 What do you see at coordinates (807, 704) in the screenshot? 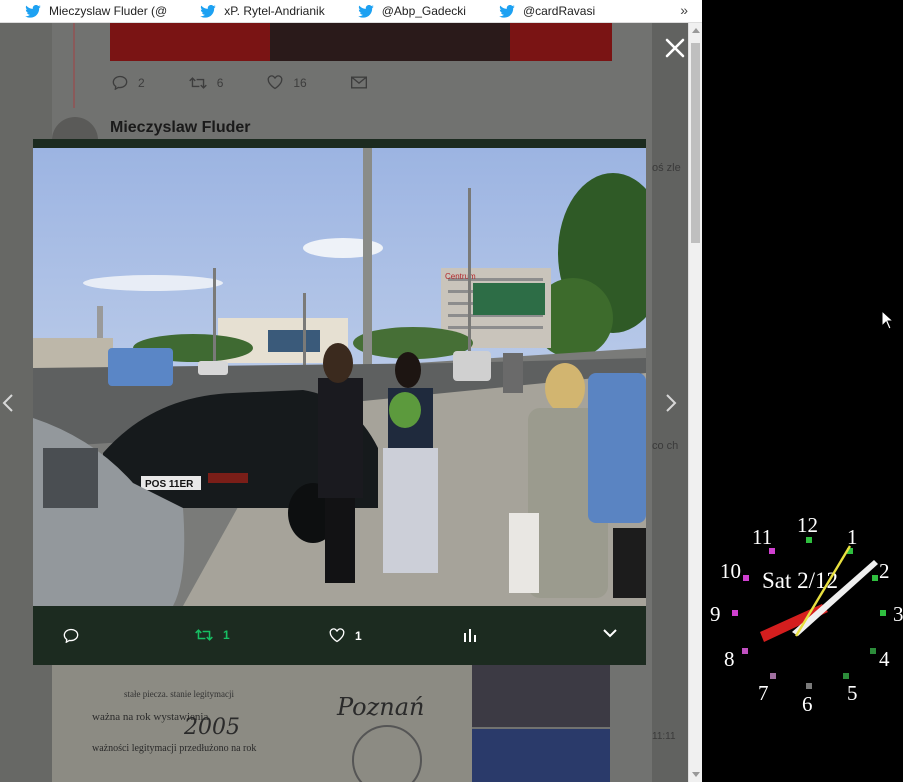
I see `clock-numeral: 6` at bounding box center [807, 704].